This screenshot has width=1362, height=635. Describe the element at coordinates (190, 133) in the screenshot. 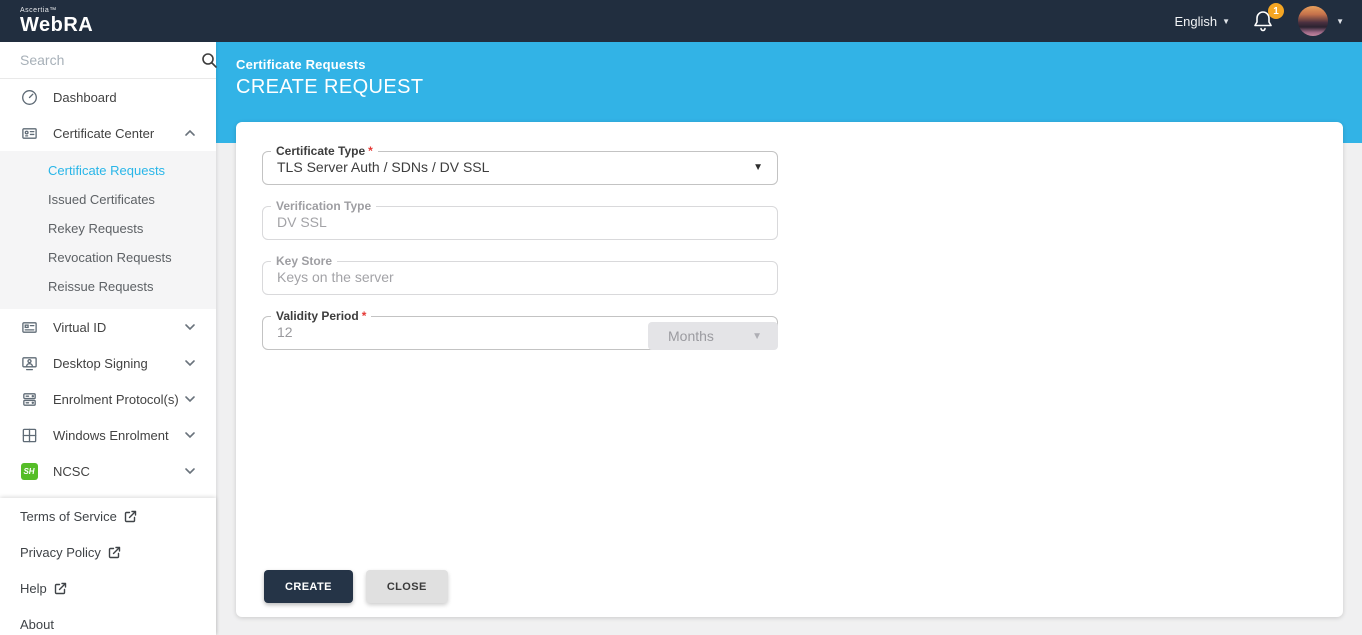

I see `chevron-up-icon` at that location.